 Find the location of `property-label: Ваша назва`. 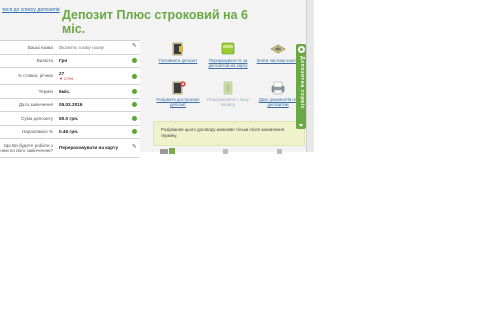

property-label: Ваша назва is located at coordinates (40, 47).